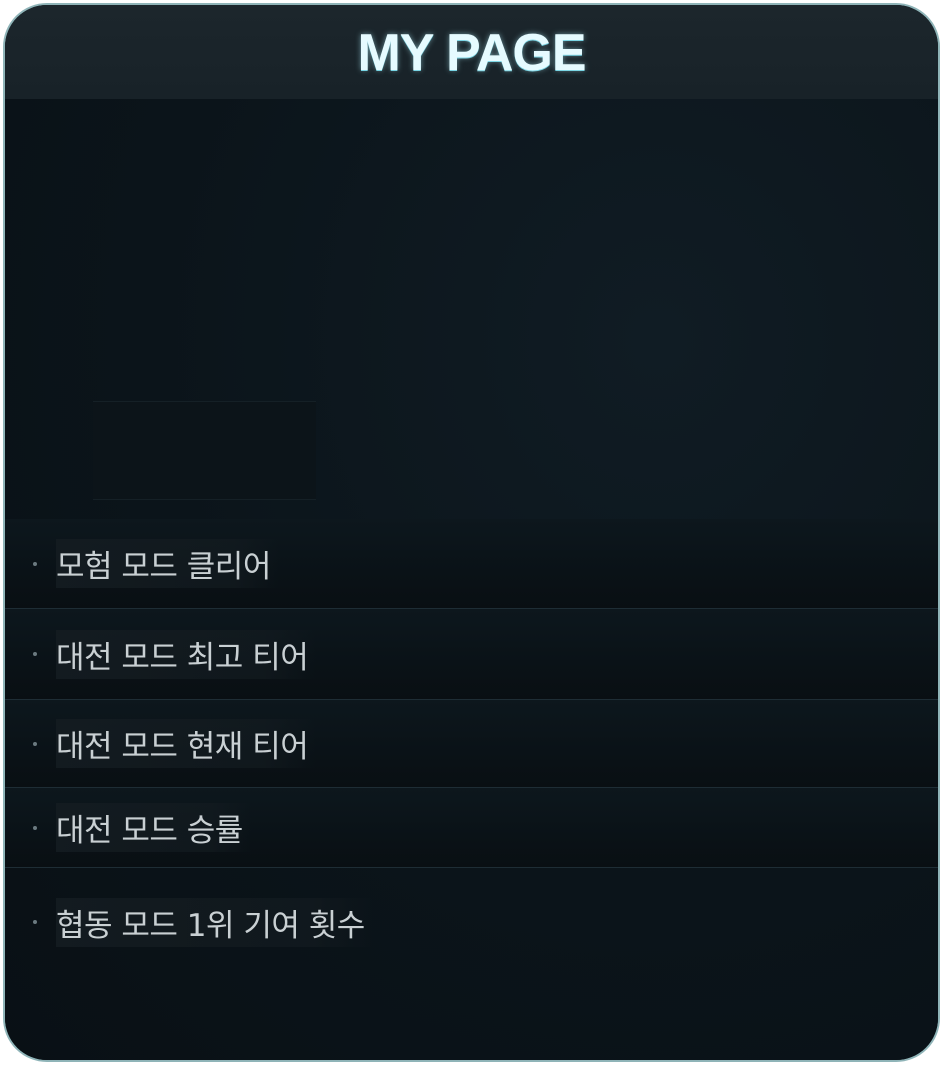 The height and width of the screenshot is (1069, 945). What do you see at coordinates (471, 744) in the screenshot?
I see `stat-row-battle-current-tier: 대전 모드 현재 티어` at bounding box center [471, 744].